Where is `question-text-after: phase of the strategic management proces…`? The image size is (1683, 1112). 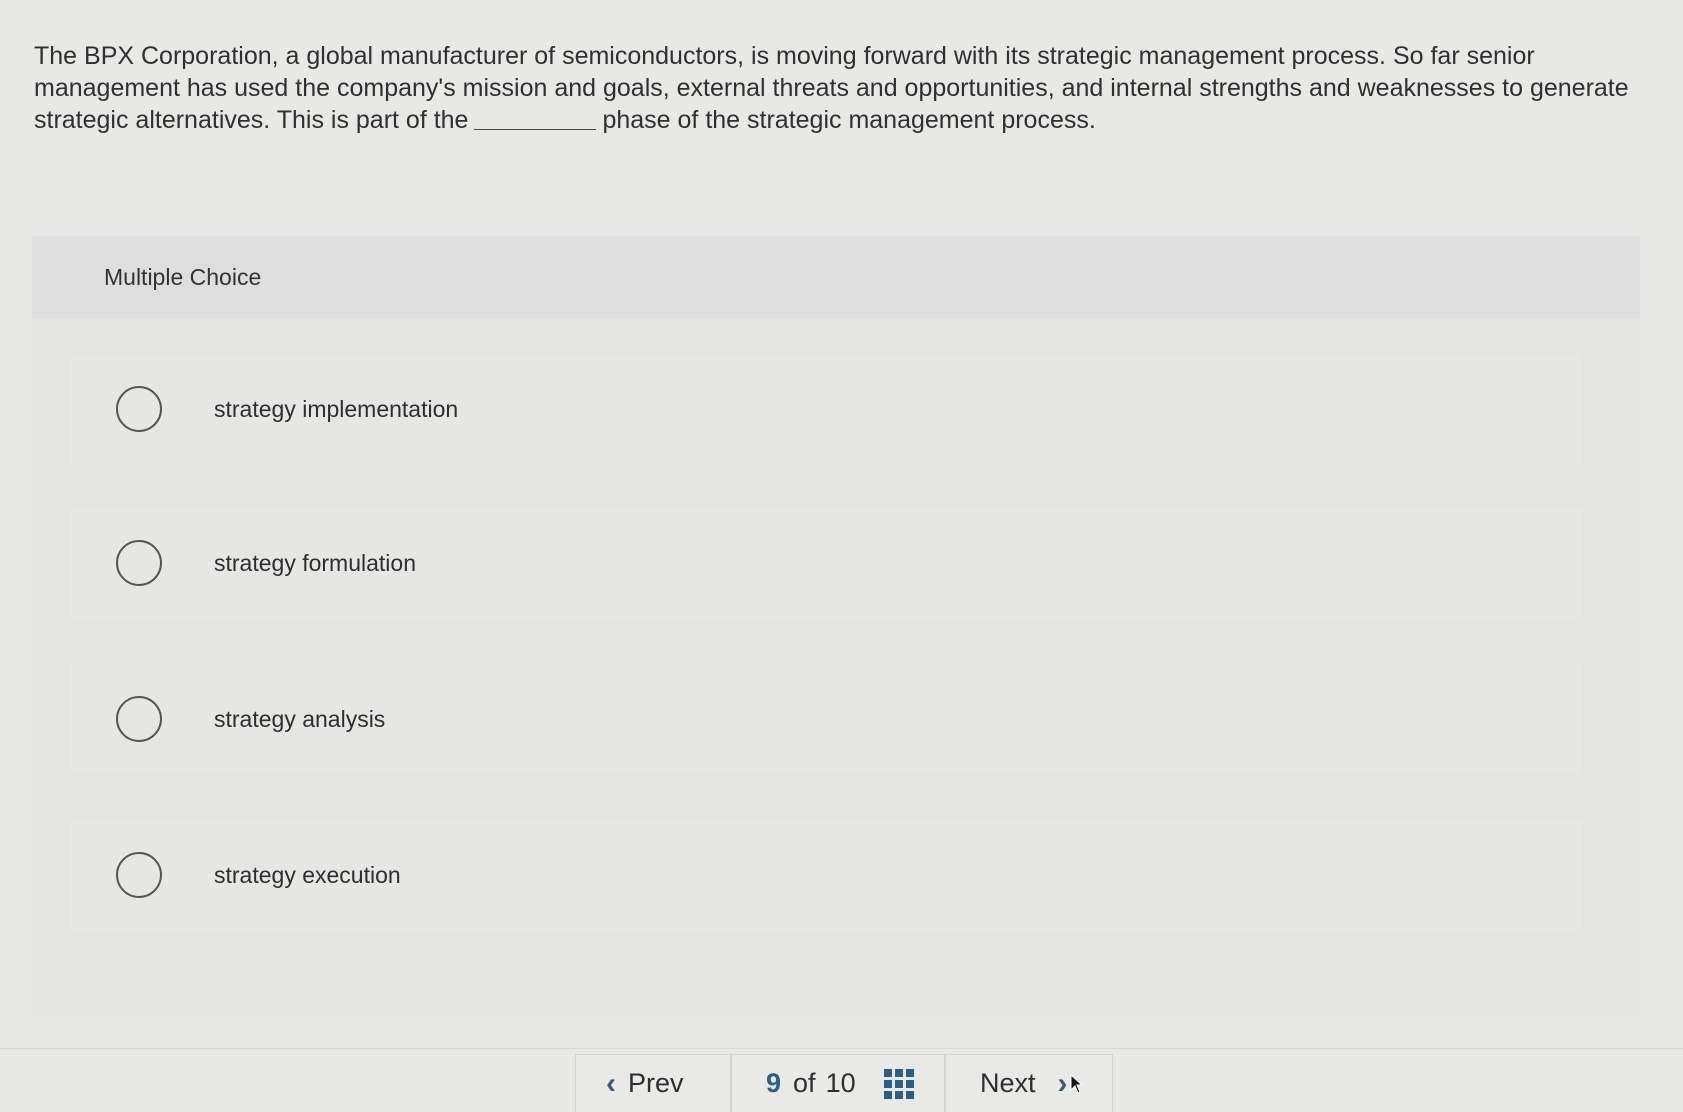
question-text-after: phase of the strategic management proces… is located at coordinates (849, 120).